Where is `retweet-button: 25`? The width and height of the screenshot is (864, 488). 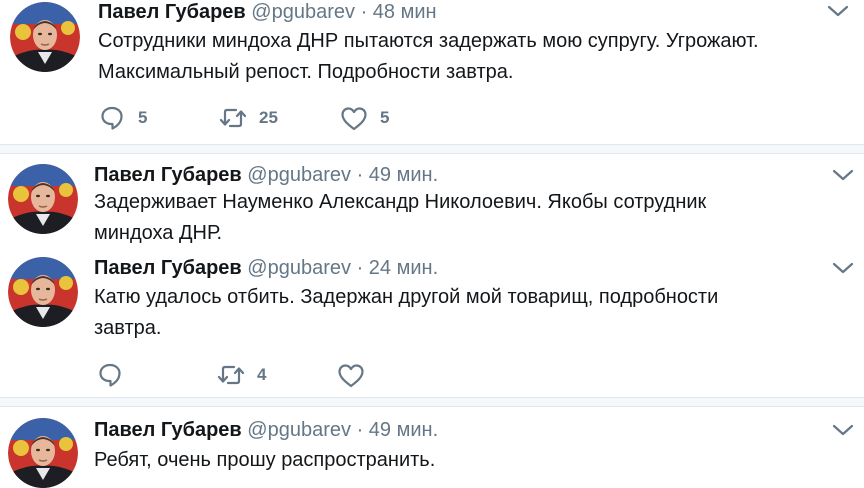 retweet-button: 25 is located at coordinates (248, 118).